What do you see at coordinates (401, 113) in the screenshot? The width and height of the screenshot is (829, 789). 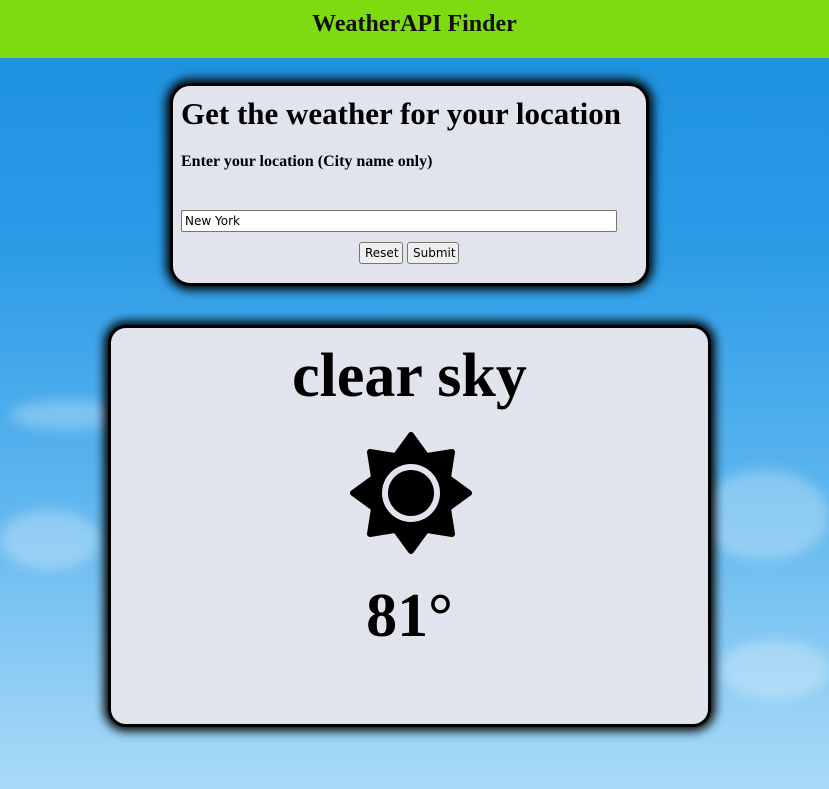 I see `search-heading: Get the weather for your location` at bounding box center [401, 113].